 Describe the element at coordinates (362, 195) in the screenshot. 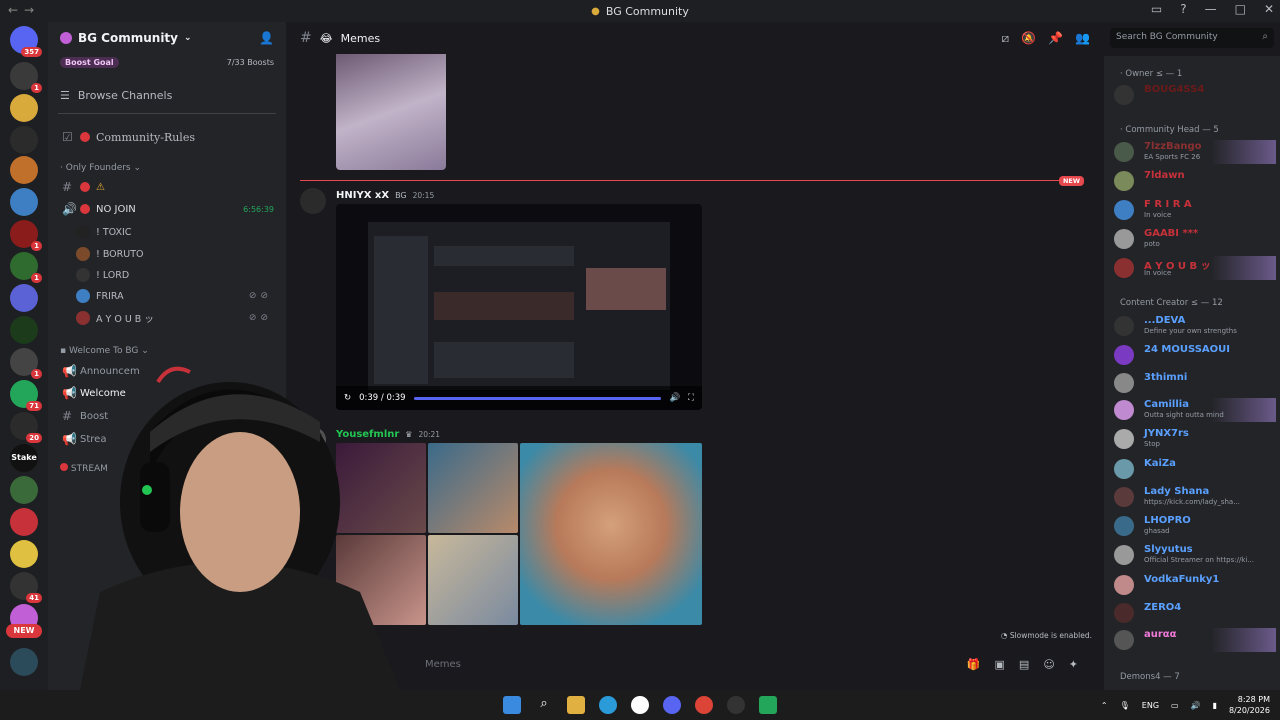

I see `message-author: HNIYX xX` at that location.